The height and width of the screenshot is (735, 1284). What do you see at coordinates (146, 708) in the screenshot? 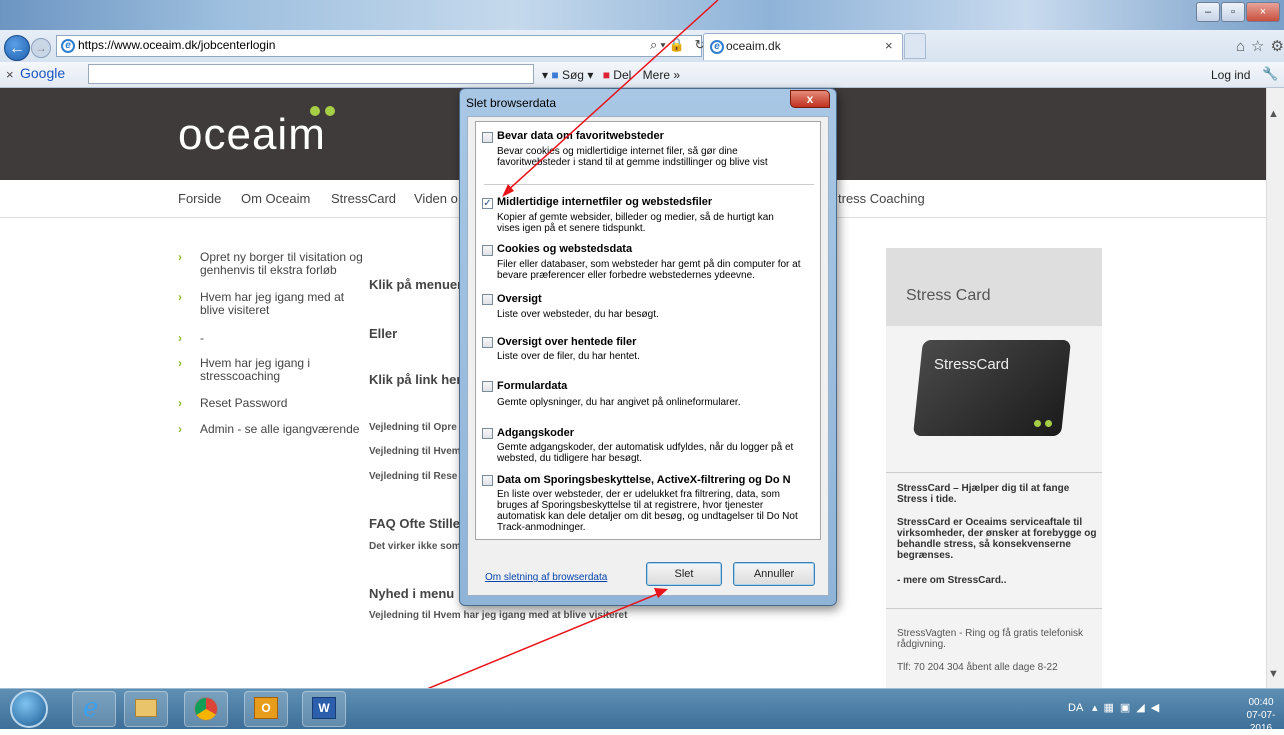
I see `folder-icon` at bounding box center [146, 708].